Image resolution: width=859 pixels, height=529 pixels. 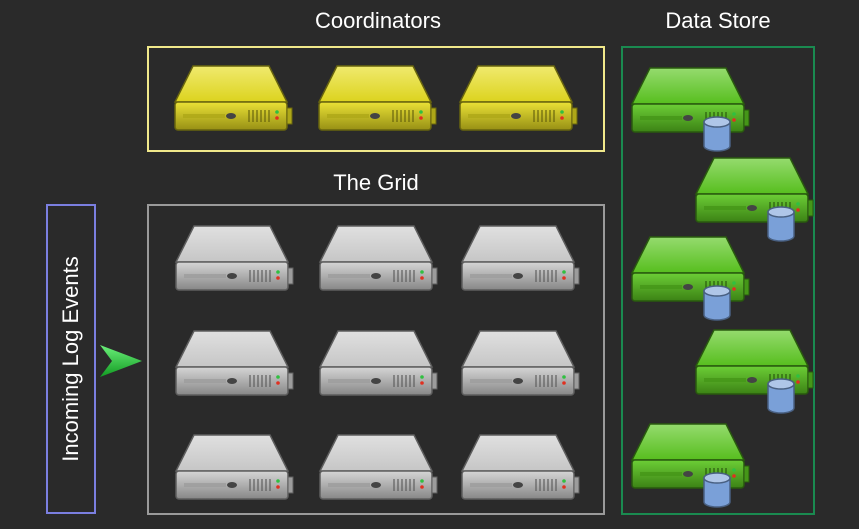 What do you see at coordinates (376, 182) in the screenshot?
I see `grid-title: The Grid` at bounding box center [376, 182].